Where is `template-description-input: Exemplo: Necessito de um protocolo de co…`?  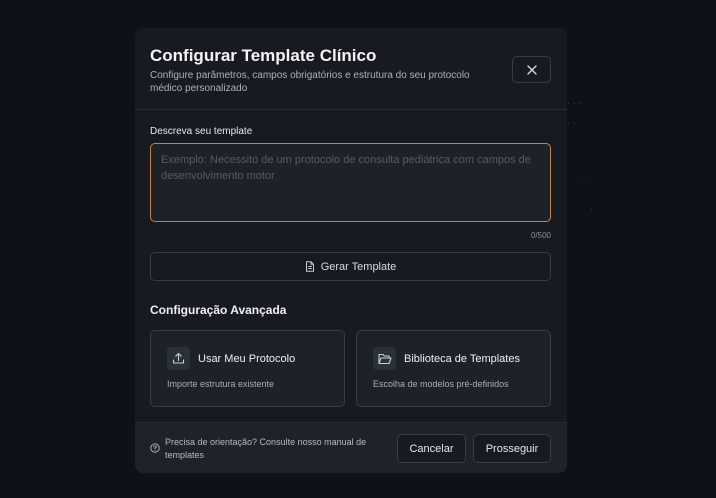
template-description-input: Exemplo: Necessito de um protocolo de co… is located at coordinates (350, 182).